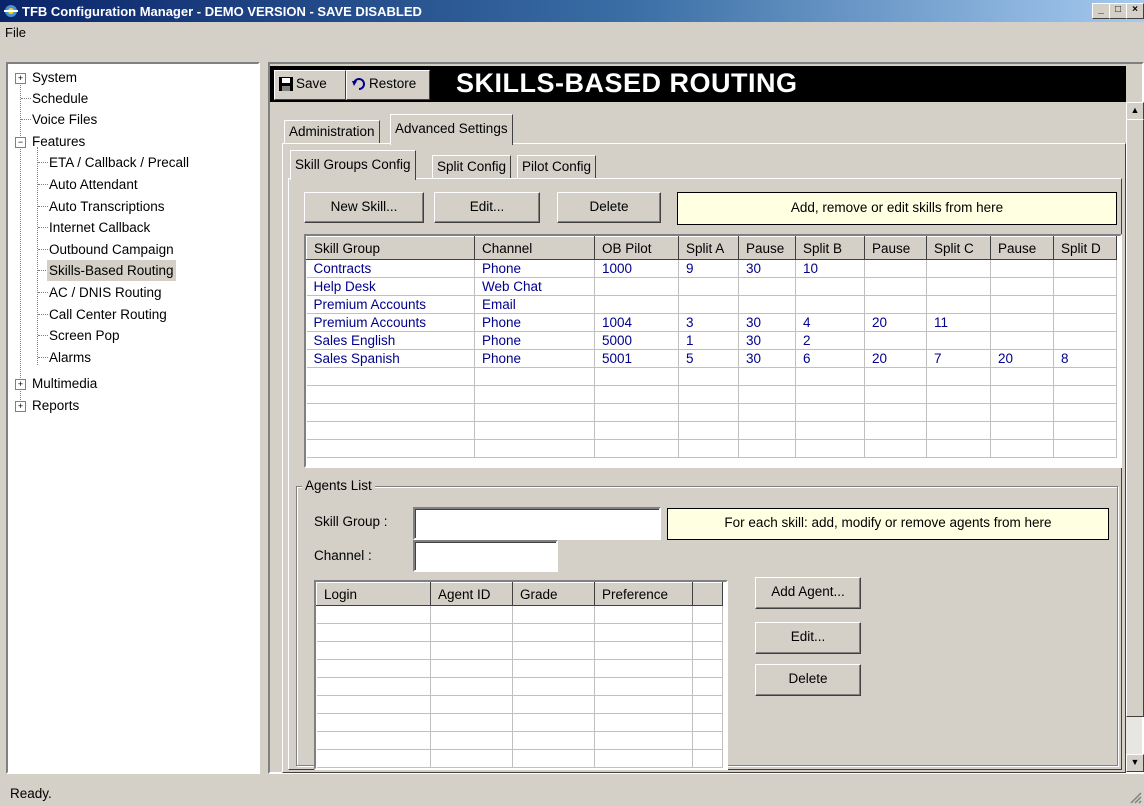 The height and width of the screenshot is (806, 1144). What do you see at coordinates (707, 594) in the screenshot?
I see `agents-column-header` at bounding box center [707, 594].